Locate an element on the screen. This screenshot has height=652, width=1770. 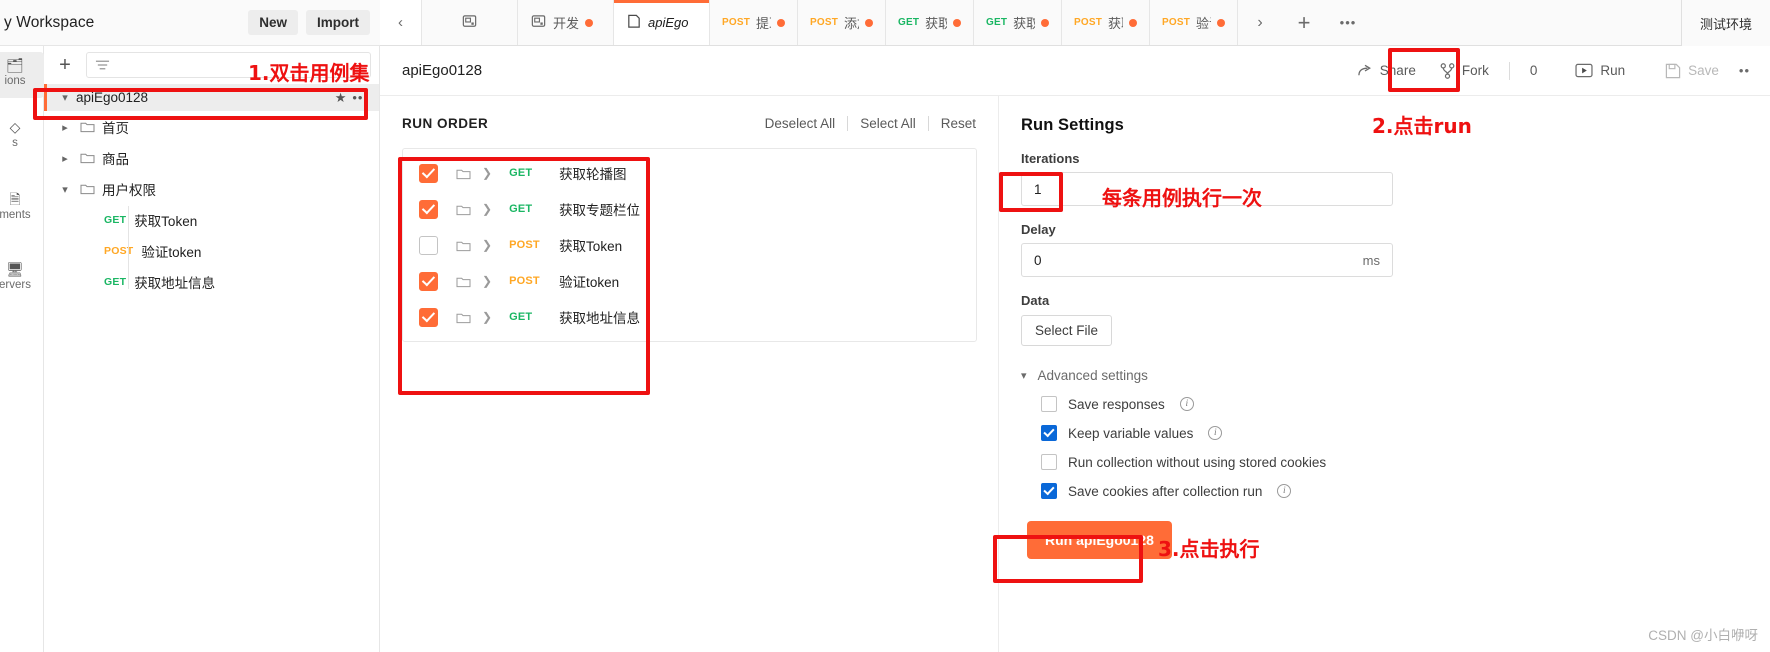
run-without-stored-cookies-checkbox is located at coordinates (1049, 462).